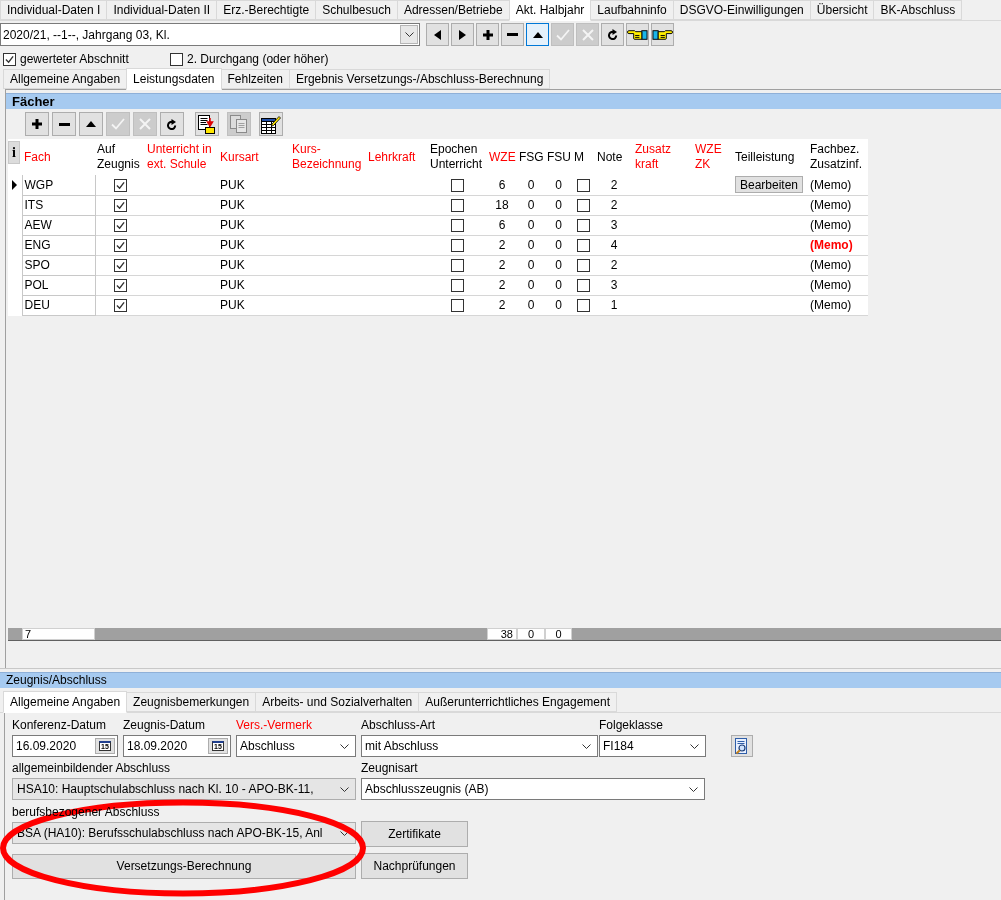 The image size is (1001, 900). I want to click on tab: Übersicht, so click(842, 10).